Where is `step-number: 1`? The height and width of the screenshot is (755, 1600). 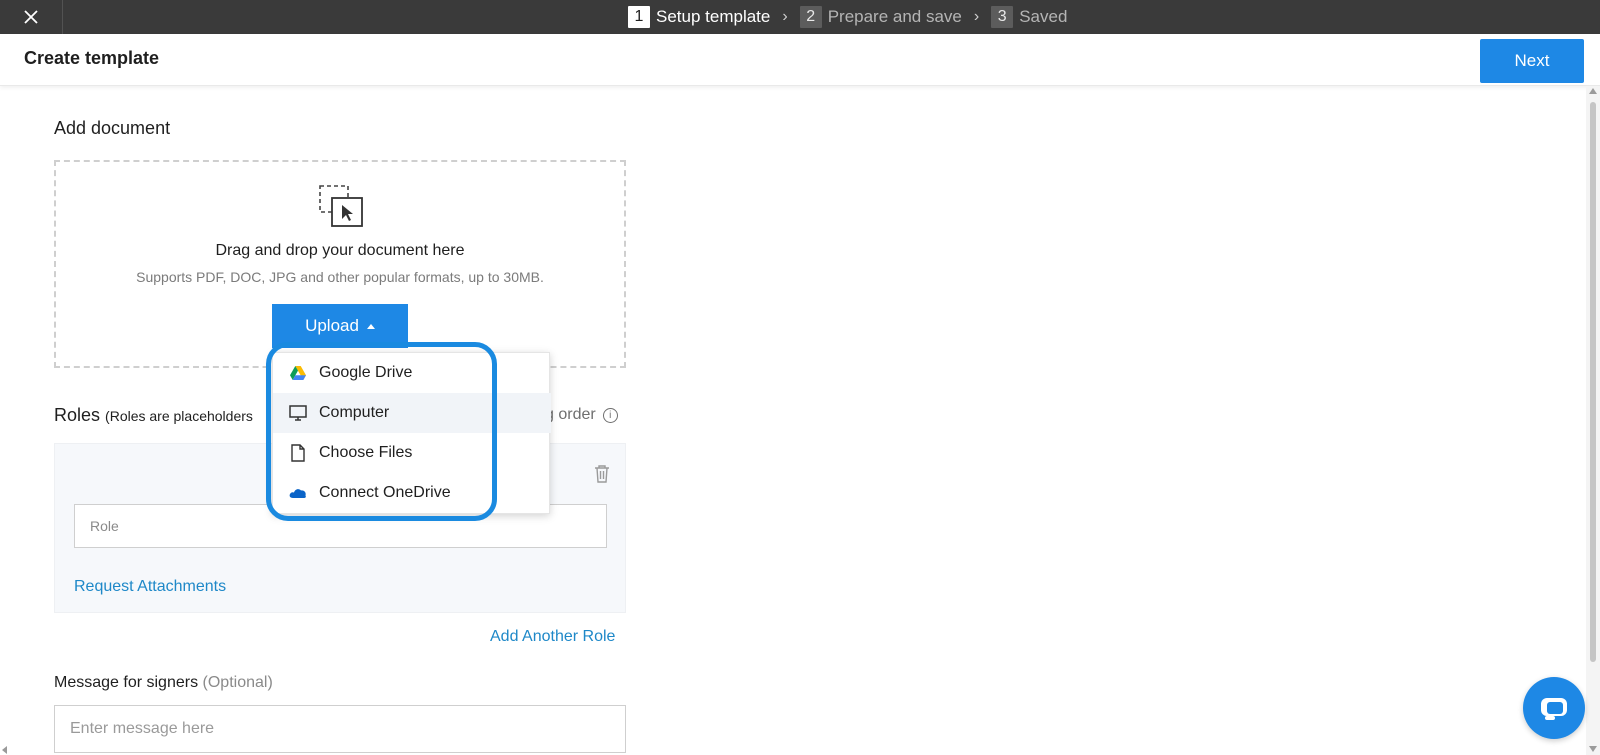 step-number: 1 is located at coordinates (639, 17).